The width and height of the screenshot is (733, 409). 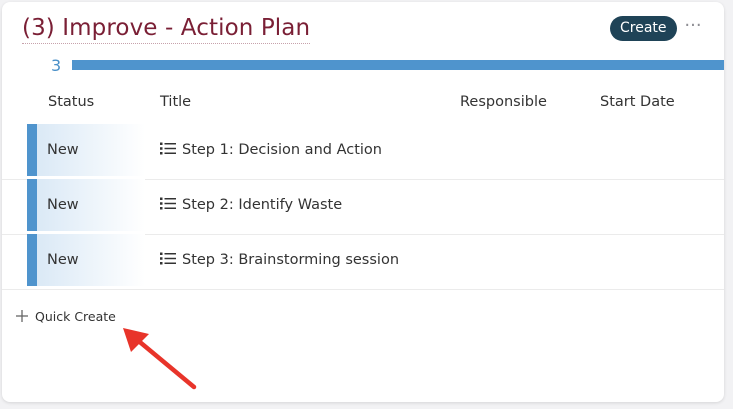 I want to click on quick-create-button: Quick Create, so click(x=65, y=317).